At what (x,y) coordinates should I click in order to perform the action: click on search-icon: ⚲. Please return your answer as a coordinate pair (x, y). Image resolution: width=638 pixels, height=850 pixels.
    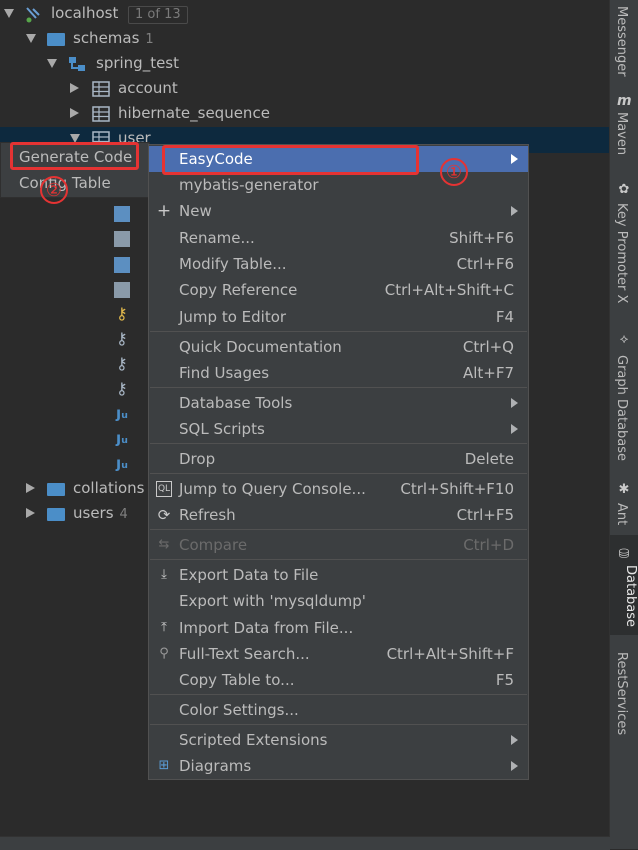
    Looking at the image, I should click on (164, 653).